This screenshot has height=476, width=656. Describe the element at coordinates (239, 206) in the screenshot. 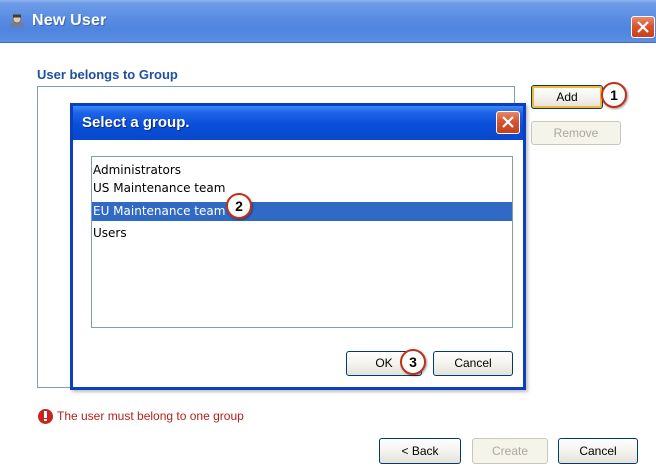

I see `step-badge-2: 2` at that location.